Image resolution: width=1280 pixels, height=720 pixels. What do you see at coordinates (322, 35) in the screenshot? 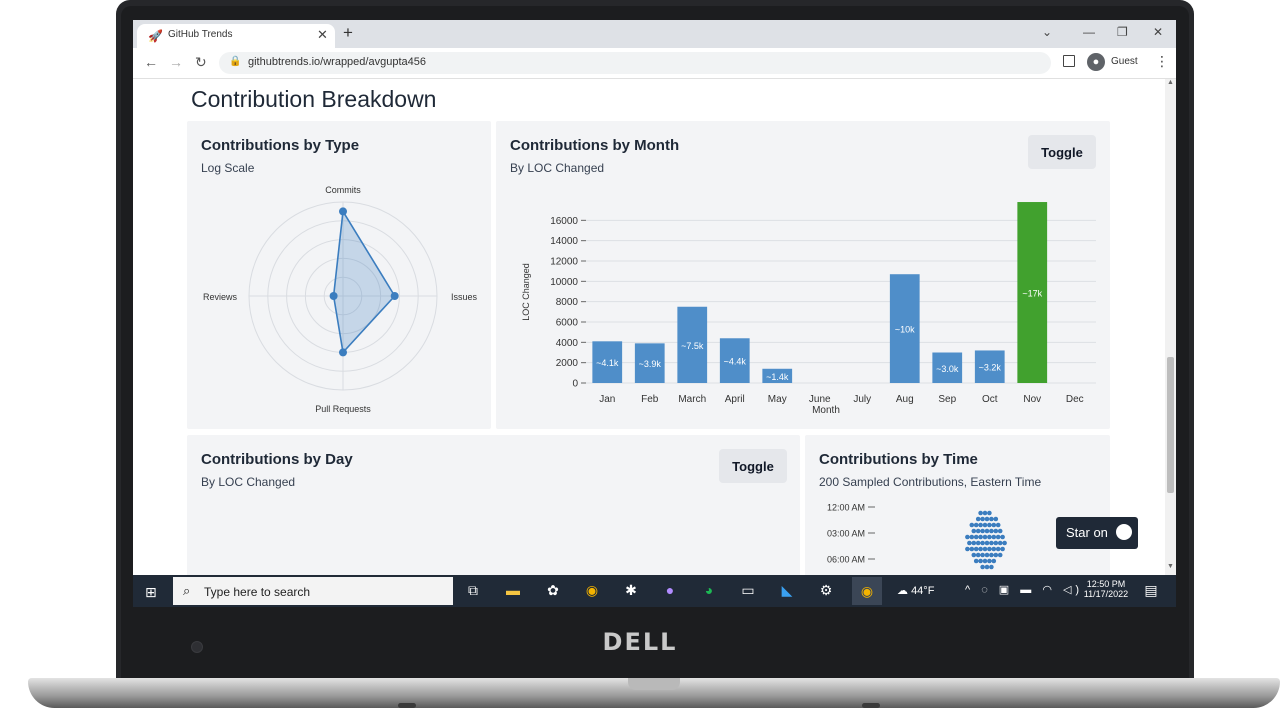
I see `close-tab-icon: ✕` at bounding box center [322, 35].